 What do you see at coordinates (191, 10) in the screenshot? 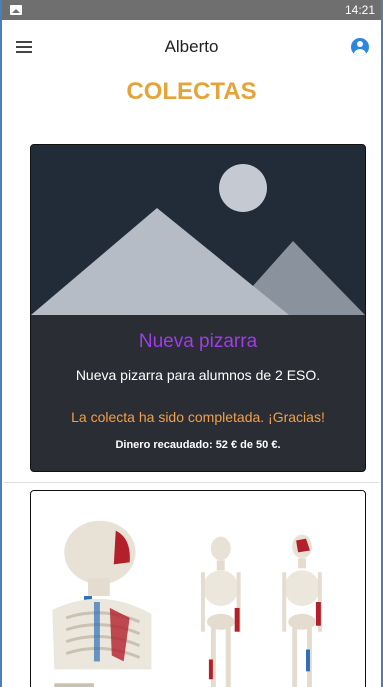
I see `status-bar: 14:21` at bounding box center [191, 10].